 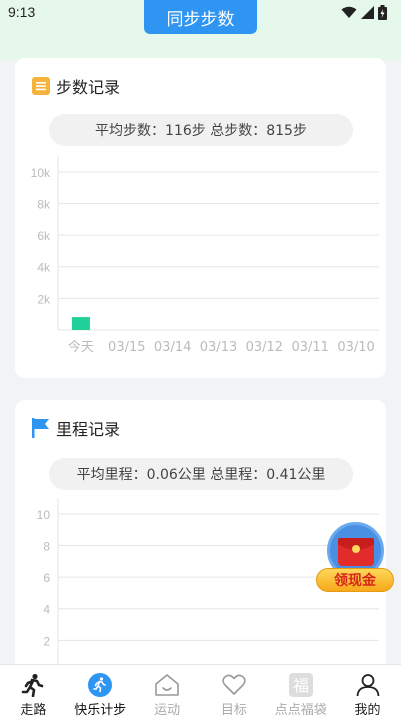 I want to click on x-tick-label: 今天, so click(x=81, y=347).